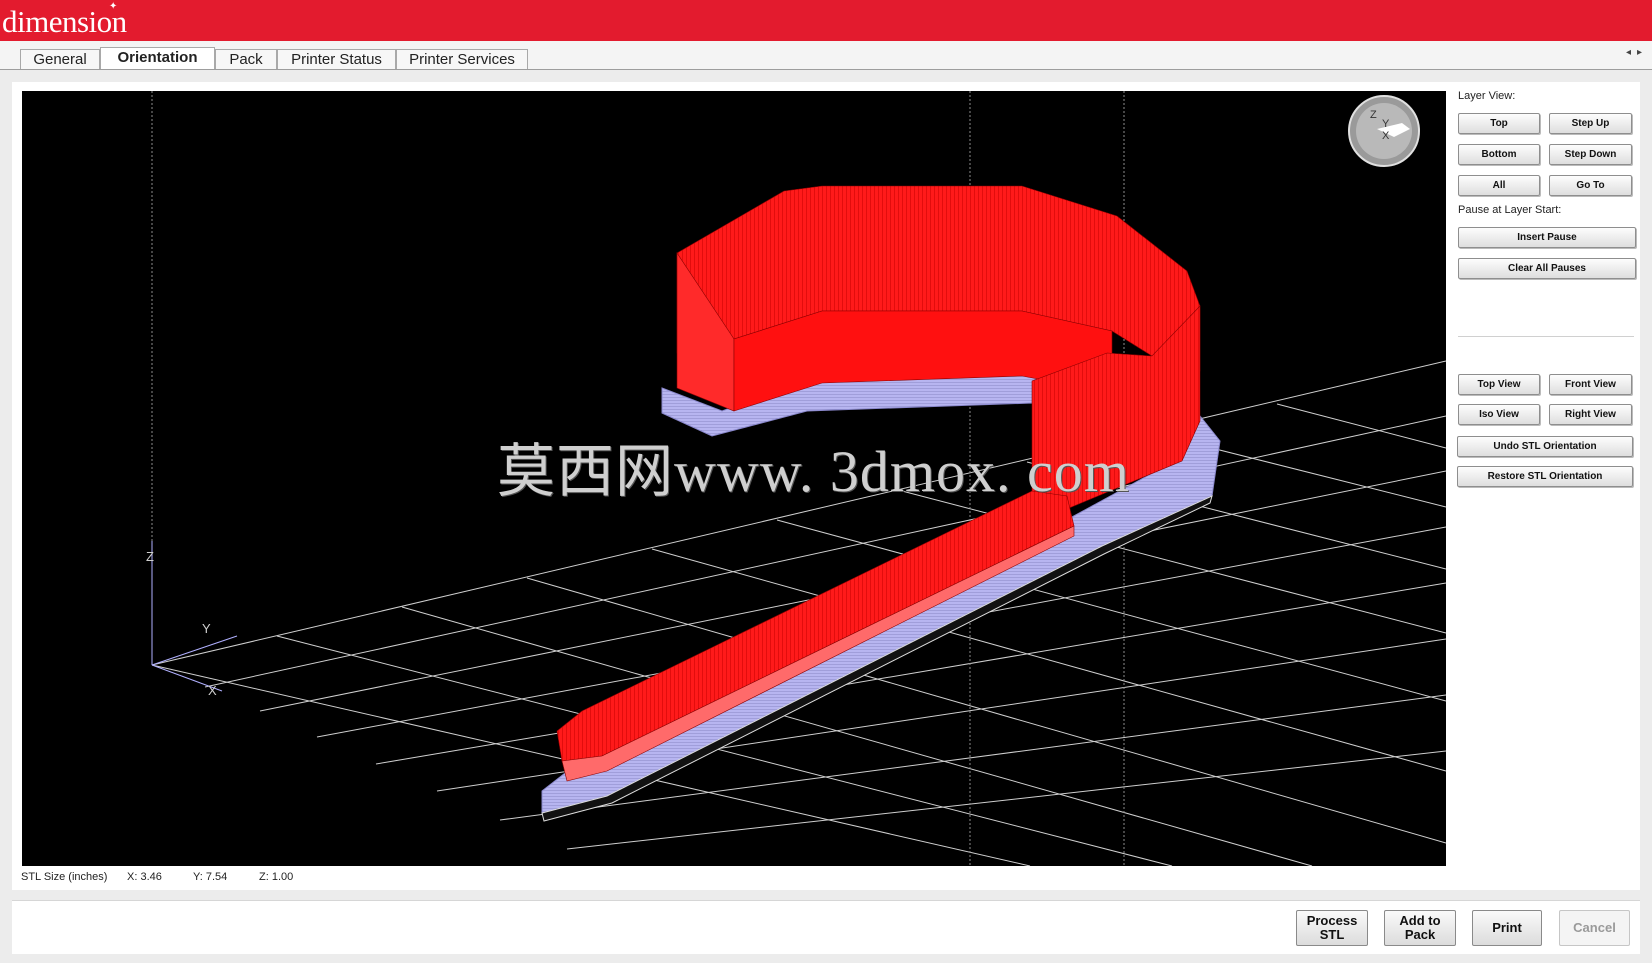 The height and width of the screenshot is (963, 1652). I want to click on insert-pause-button: Insert Pause, so click(1547, 237).